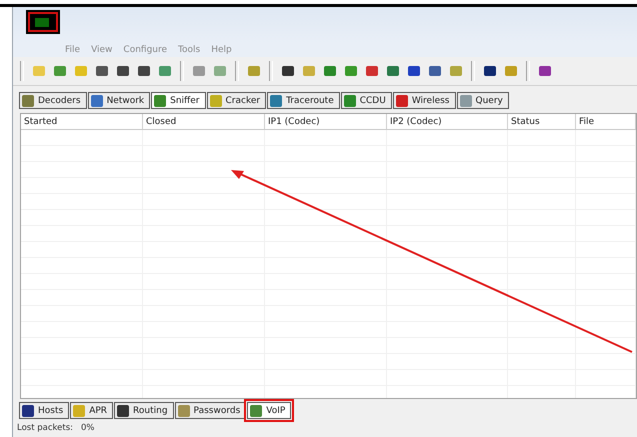 The image size is (637, 437). Describe the element at coordinates (92, 410) in the screenshot. I see `tab: APR` at that location.